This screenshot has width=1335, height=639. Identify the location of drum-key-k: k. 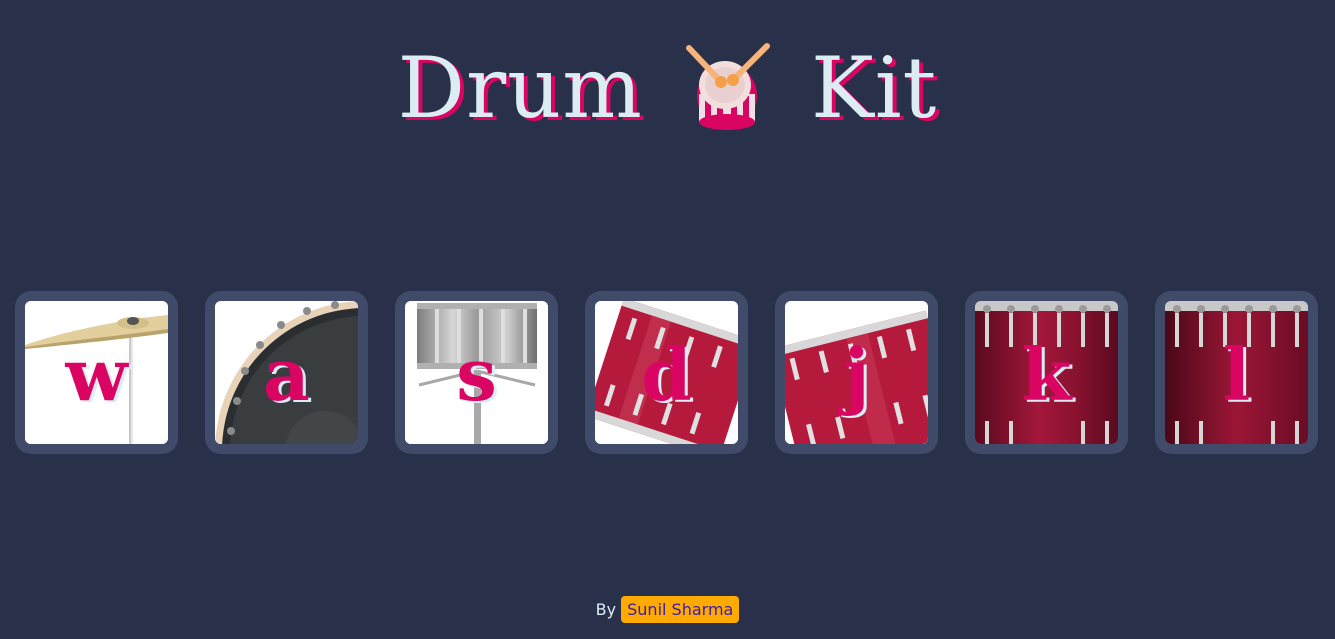
(1046, 372).